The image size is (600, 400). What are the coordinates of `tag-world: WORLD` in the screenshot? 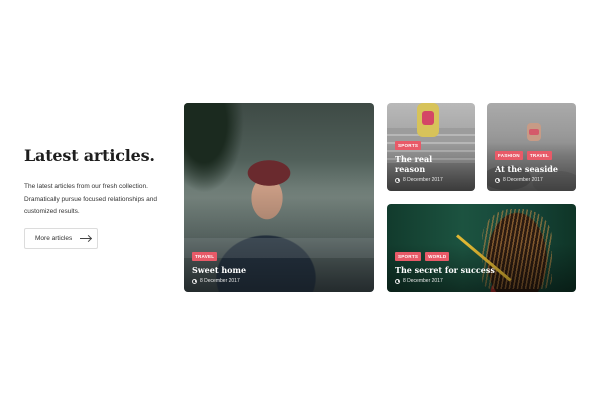 It's located at (437, 256).